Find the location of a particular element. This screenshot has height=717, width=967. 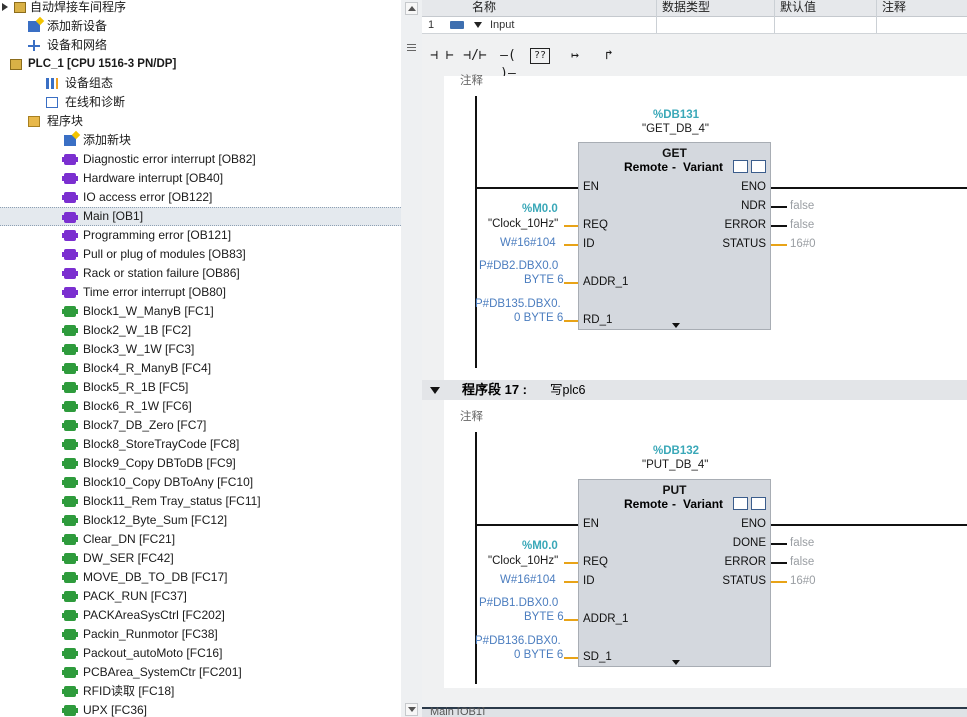

tree-item: 设备组态 is located at coordinates (200, 83).